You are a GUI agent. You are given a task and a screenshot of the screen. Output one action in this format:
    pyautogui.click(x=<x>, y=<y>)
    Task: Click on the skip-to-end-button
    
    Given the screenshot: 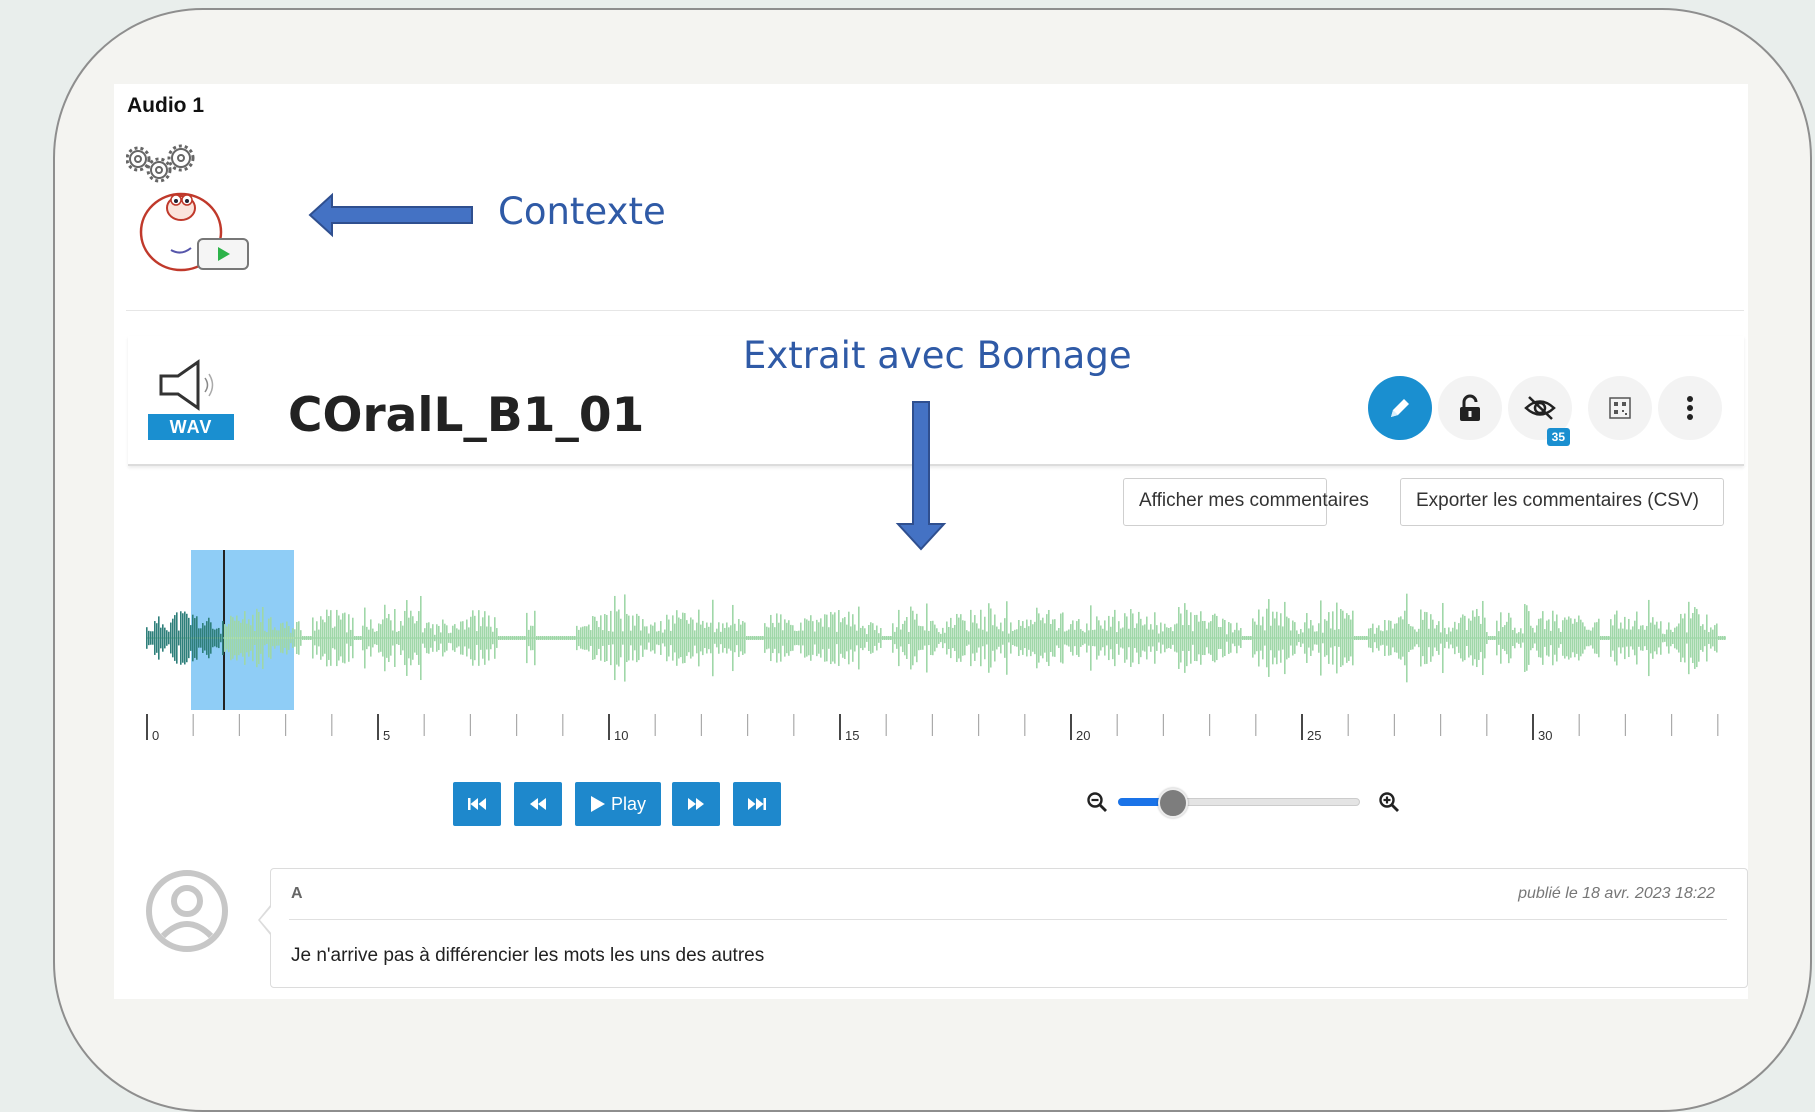 What is the action you would take?
    pyautogui.click(x=757, y=804)
    